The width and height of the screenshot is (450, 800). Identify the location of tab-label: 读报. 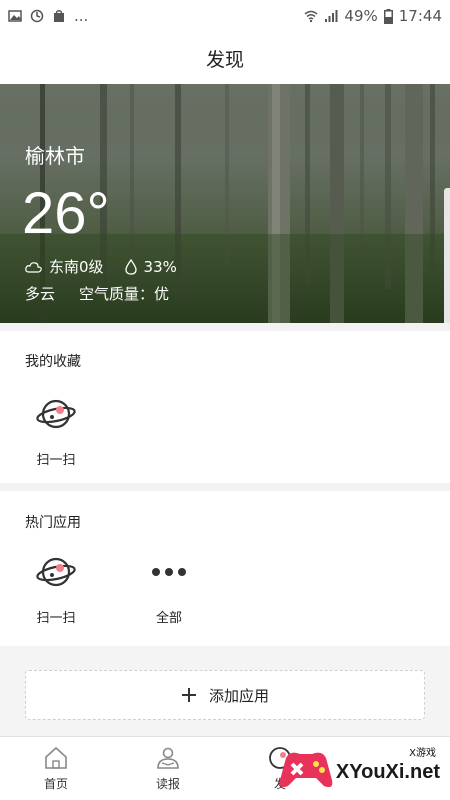
(167, 784).